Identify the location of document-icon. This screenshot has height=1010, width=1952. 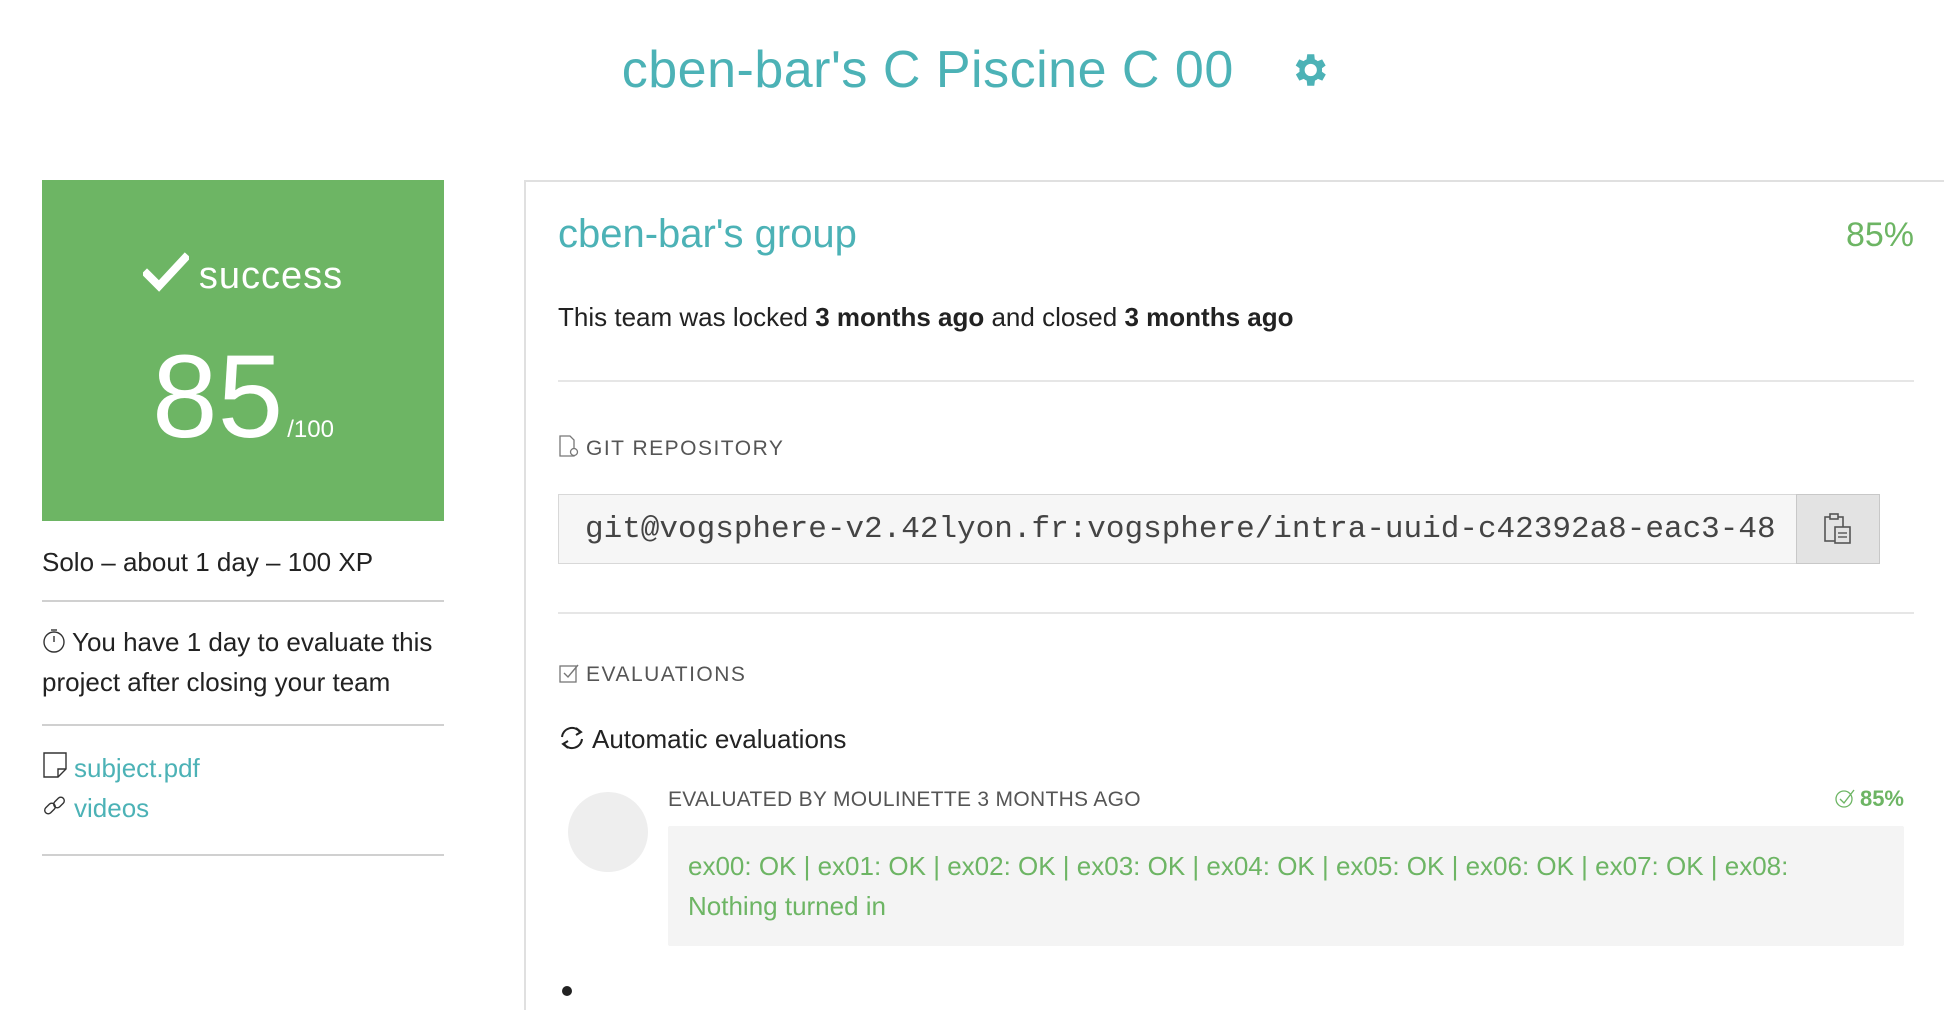
(55, 765).